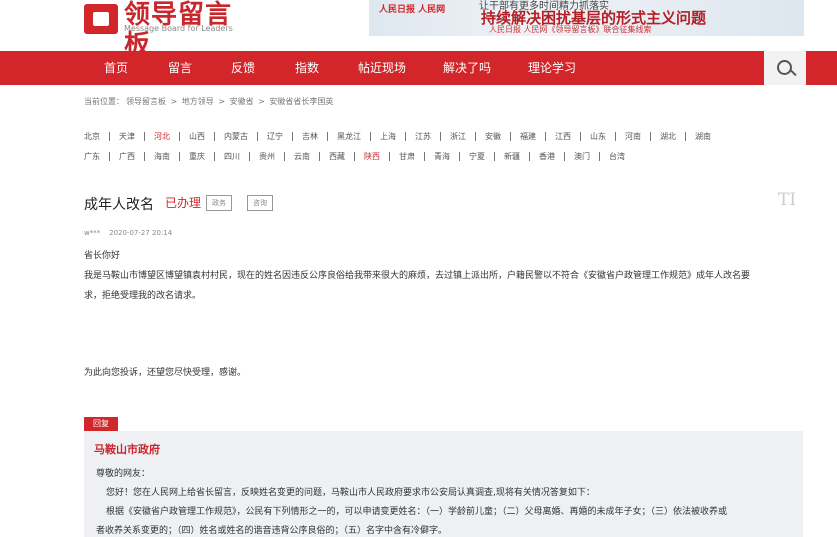 The height and width of the screenshot is (537, 837). I want to click on province-link: 湖北, so click(668, 136).